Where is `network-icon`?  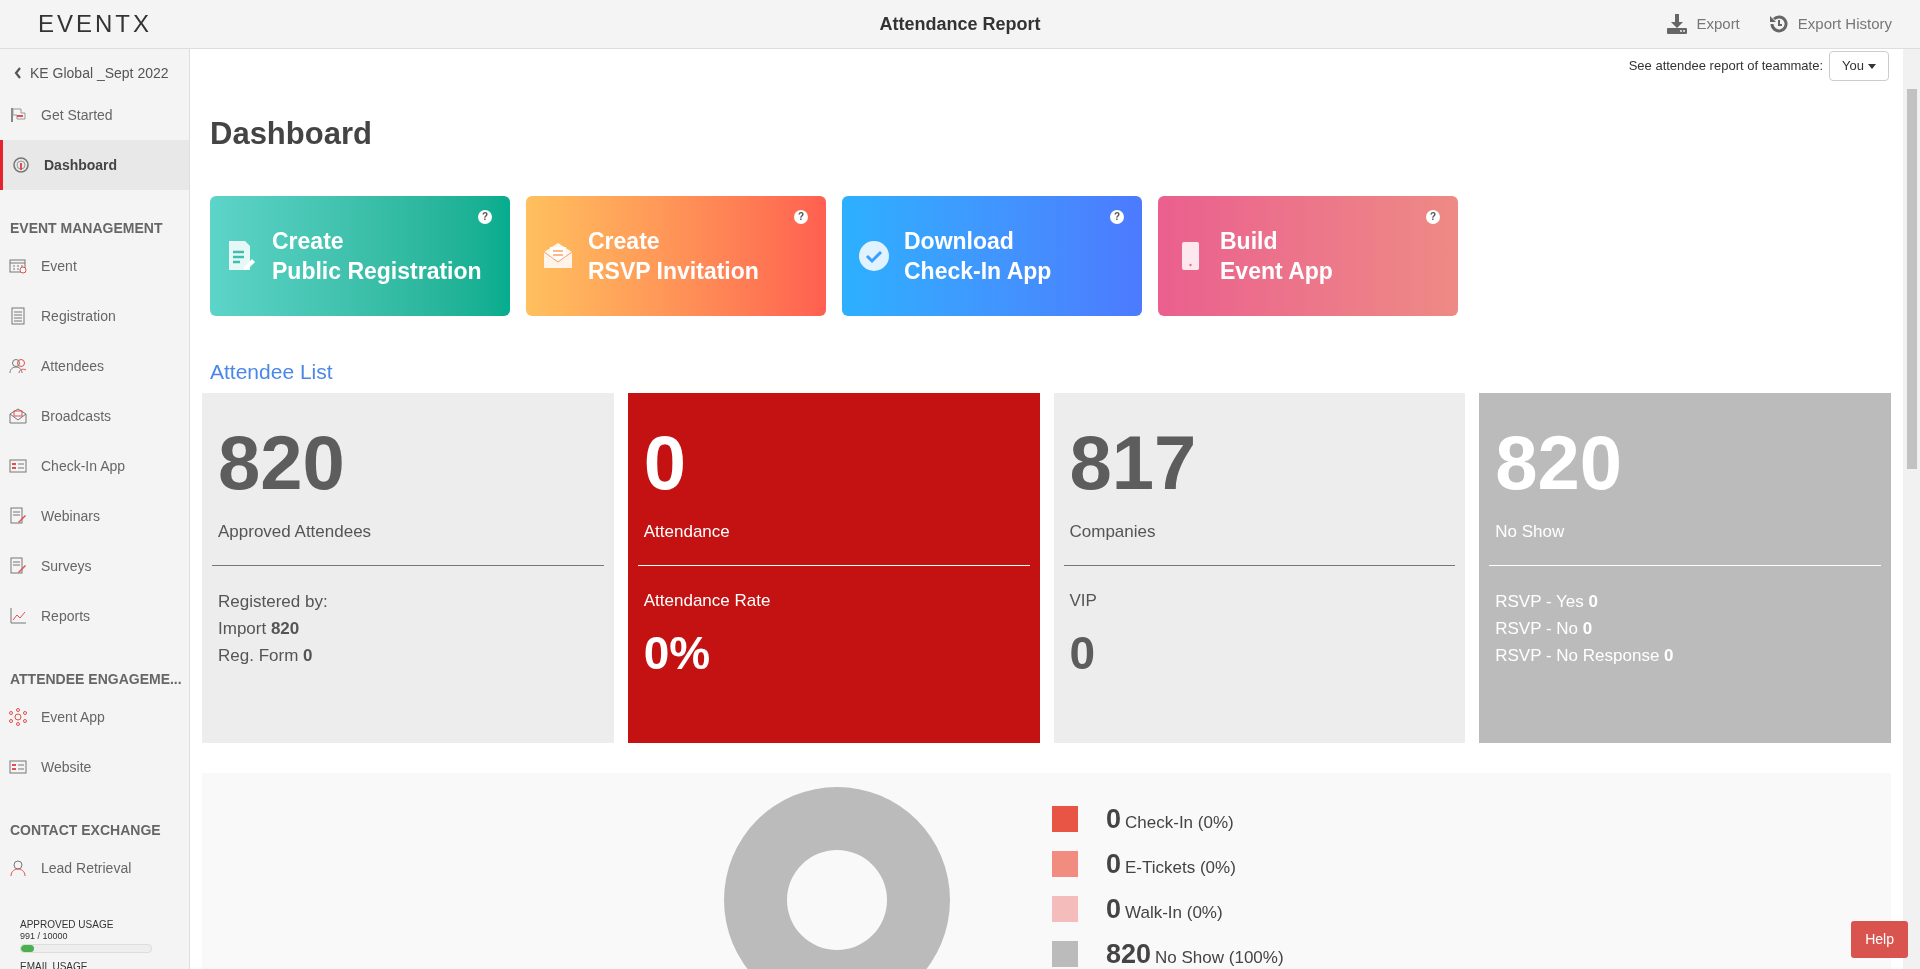 network-icon is located at coordinates (18, 717).